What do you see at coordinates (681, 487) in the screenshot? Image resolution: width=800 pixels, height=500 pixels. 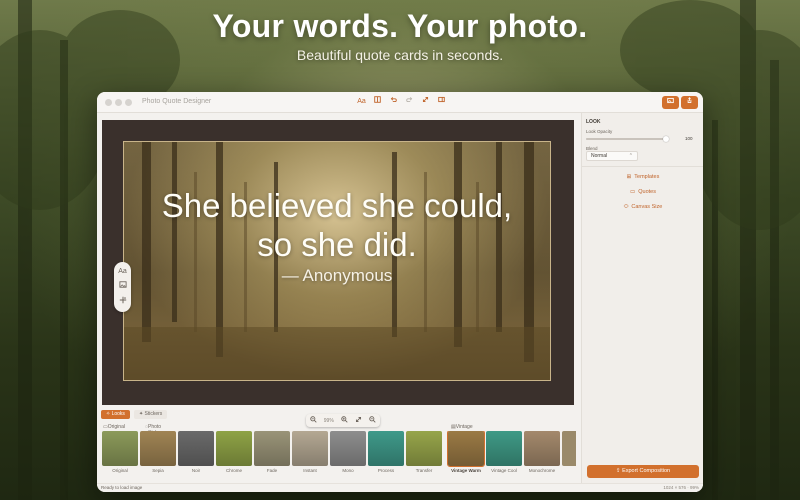 I see `canvas-dimensions: 1024 × 576 · 99%` at bounding box center [681, 487].